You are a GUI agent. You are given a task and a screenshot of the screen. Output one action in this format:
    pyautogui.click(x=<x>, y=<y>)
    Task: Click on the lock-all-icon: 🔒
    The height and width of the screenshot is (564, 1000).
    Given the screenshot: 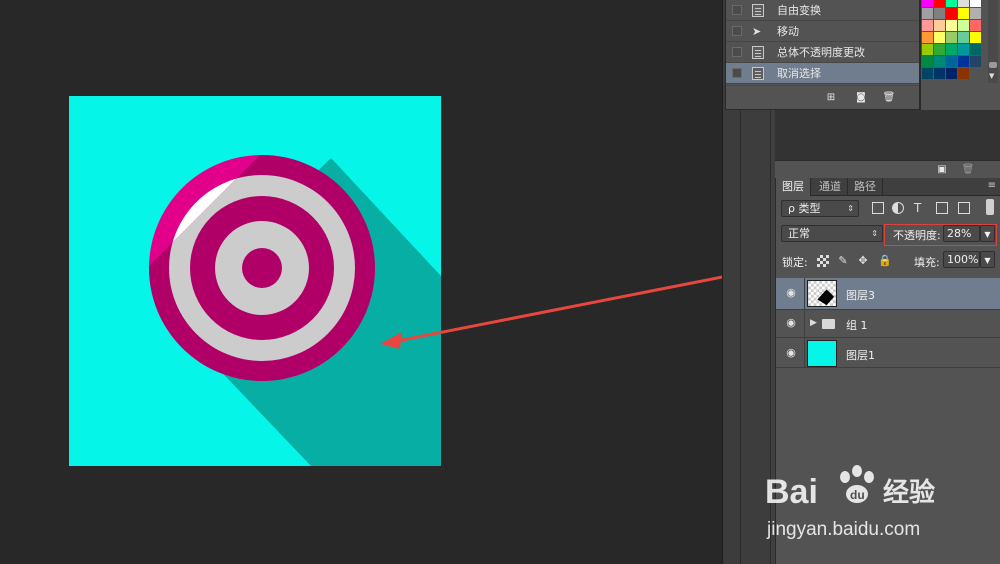 What is the action you would take?
    pyautogui.click(x=885, y=261)
    